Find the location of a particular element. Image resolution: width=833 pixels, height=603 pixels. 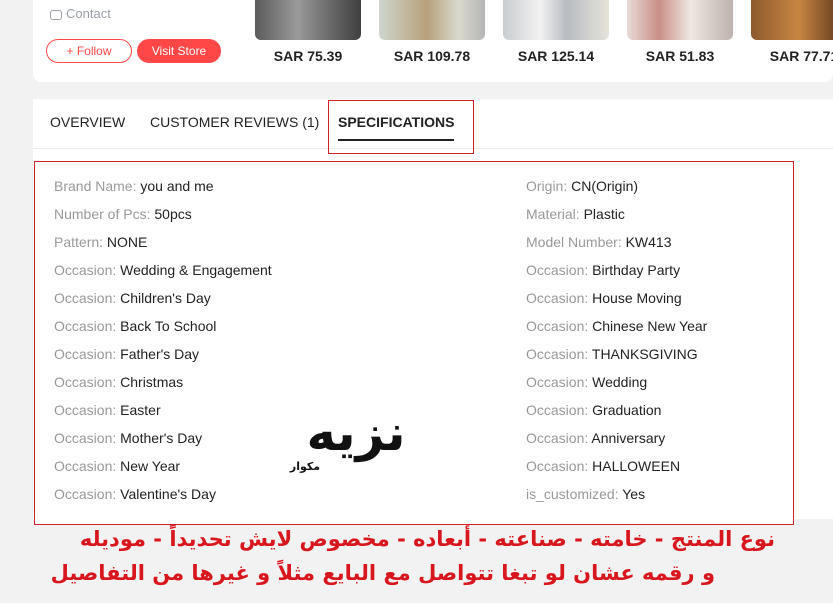

recommended-product: SAR 51.83 is located at coordinates (680, 32).